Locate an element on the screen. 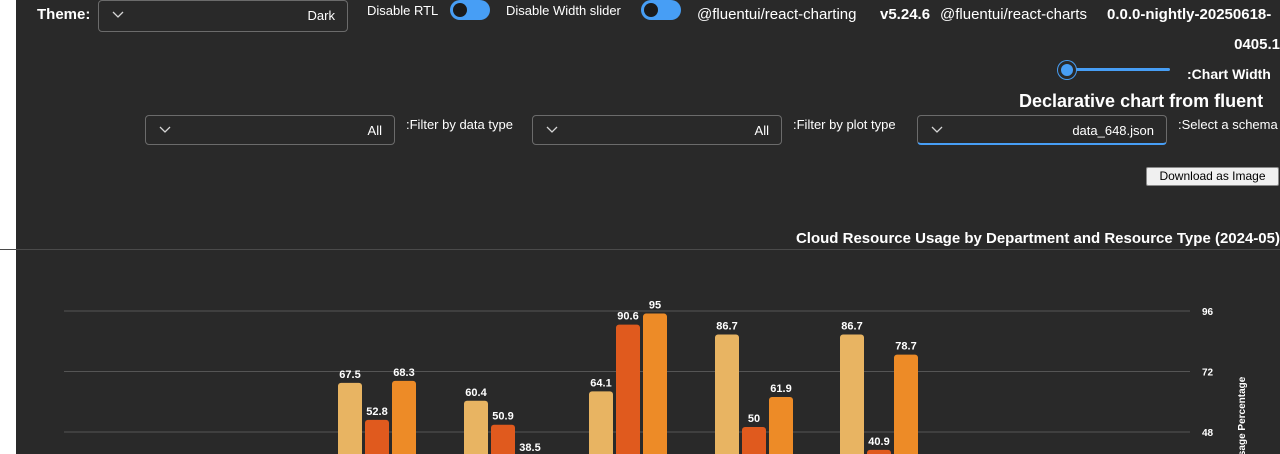  theme-value: Dark is located at coordinates (321, 15).